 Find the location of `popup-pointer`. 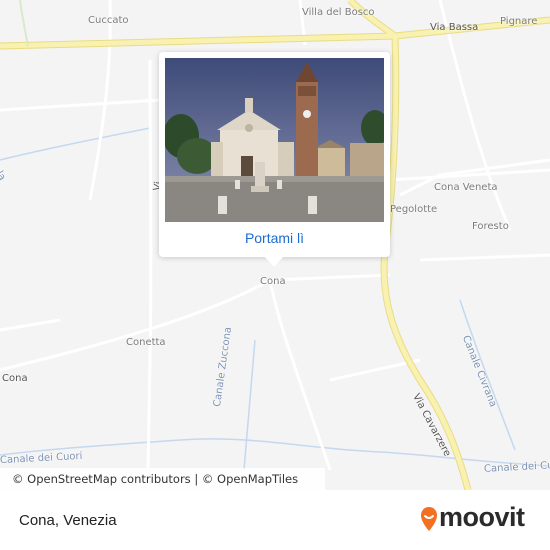

popup-pointer is located at coordinates (274, 261).